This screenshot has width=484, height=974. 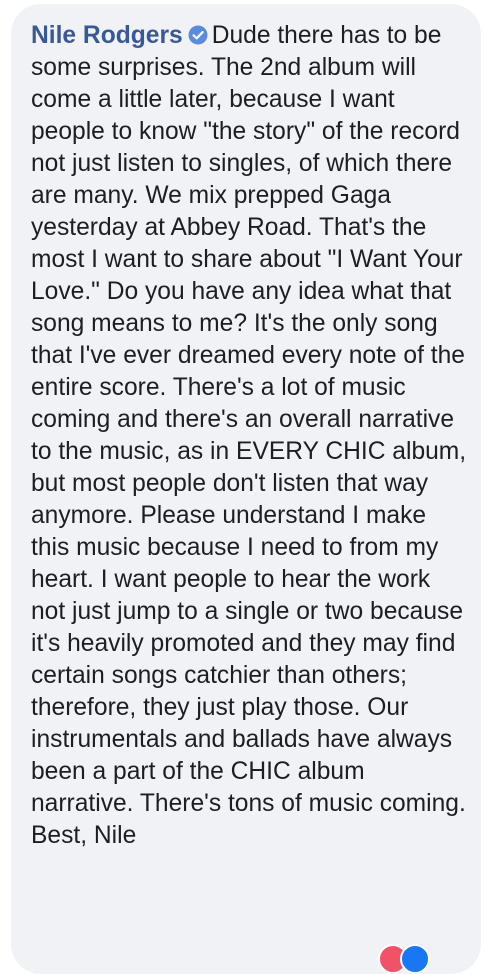 I want to click on like-reaction-icon, so click(x=415, y=959).